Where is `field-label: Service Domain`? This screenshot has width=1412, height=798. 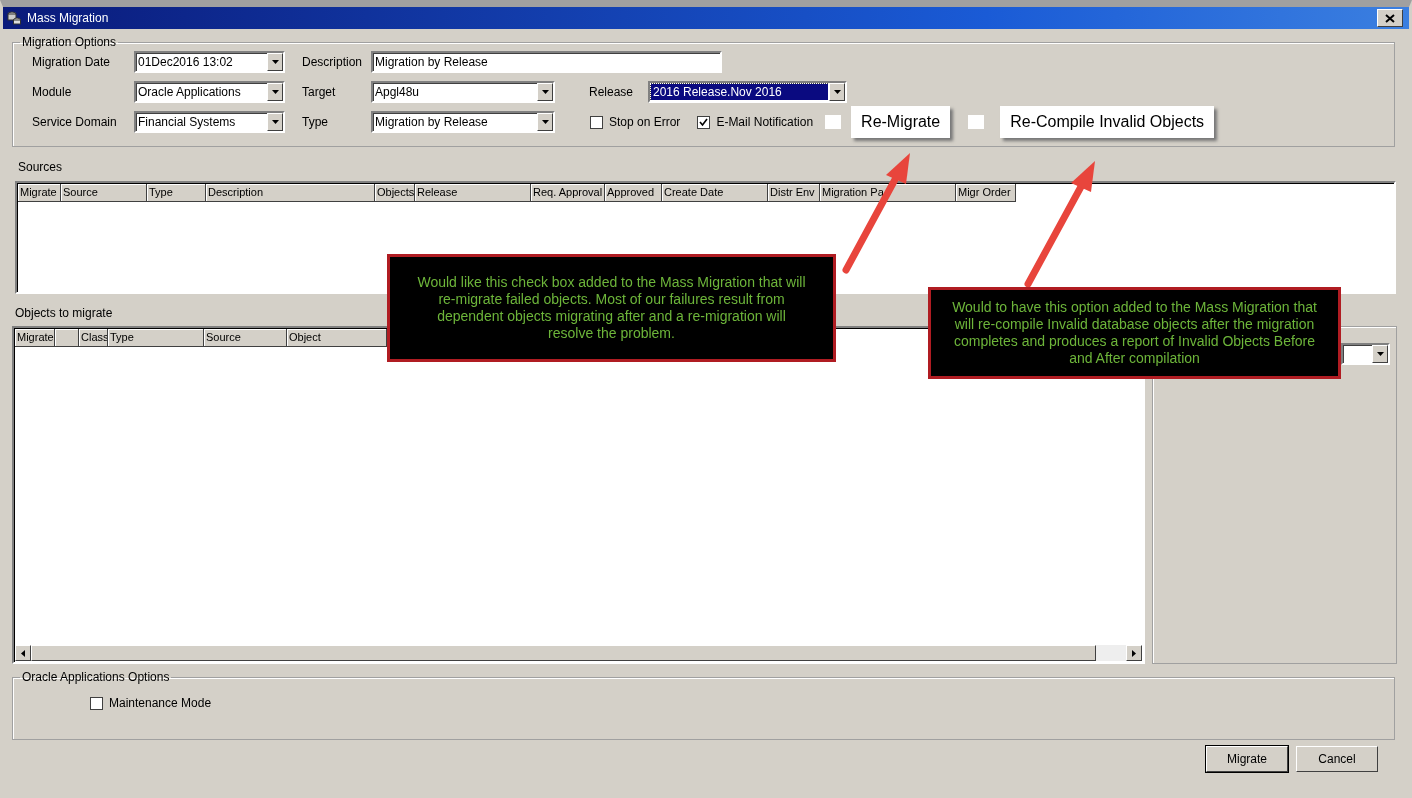 field-label: Service Domain is located at coordinates (75, 122).